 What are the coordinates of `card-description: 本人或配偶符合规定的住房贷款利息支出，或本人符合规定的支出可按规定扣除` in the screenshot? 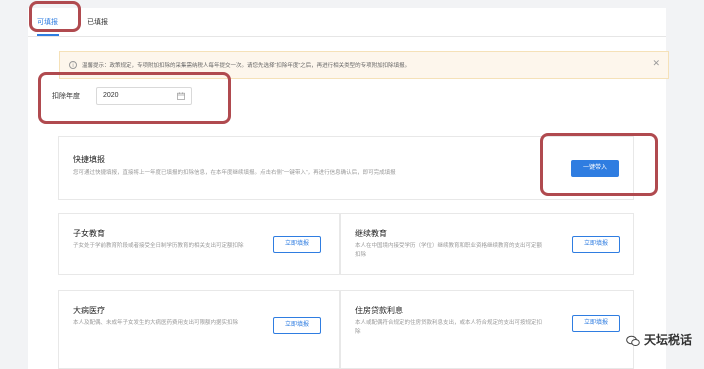 It's located at (449, 327).